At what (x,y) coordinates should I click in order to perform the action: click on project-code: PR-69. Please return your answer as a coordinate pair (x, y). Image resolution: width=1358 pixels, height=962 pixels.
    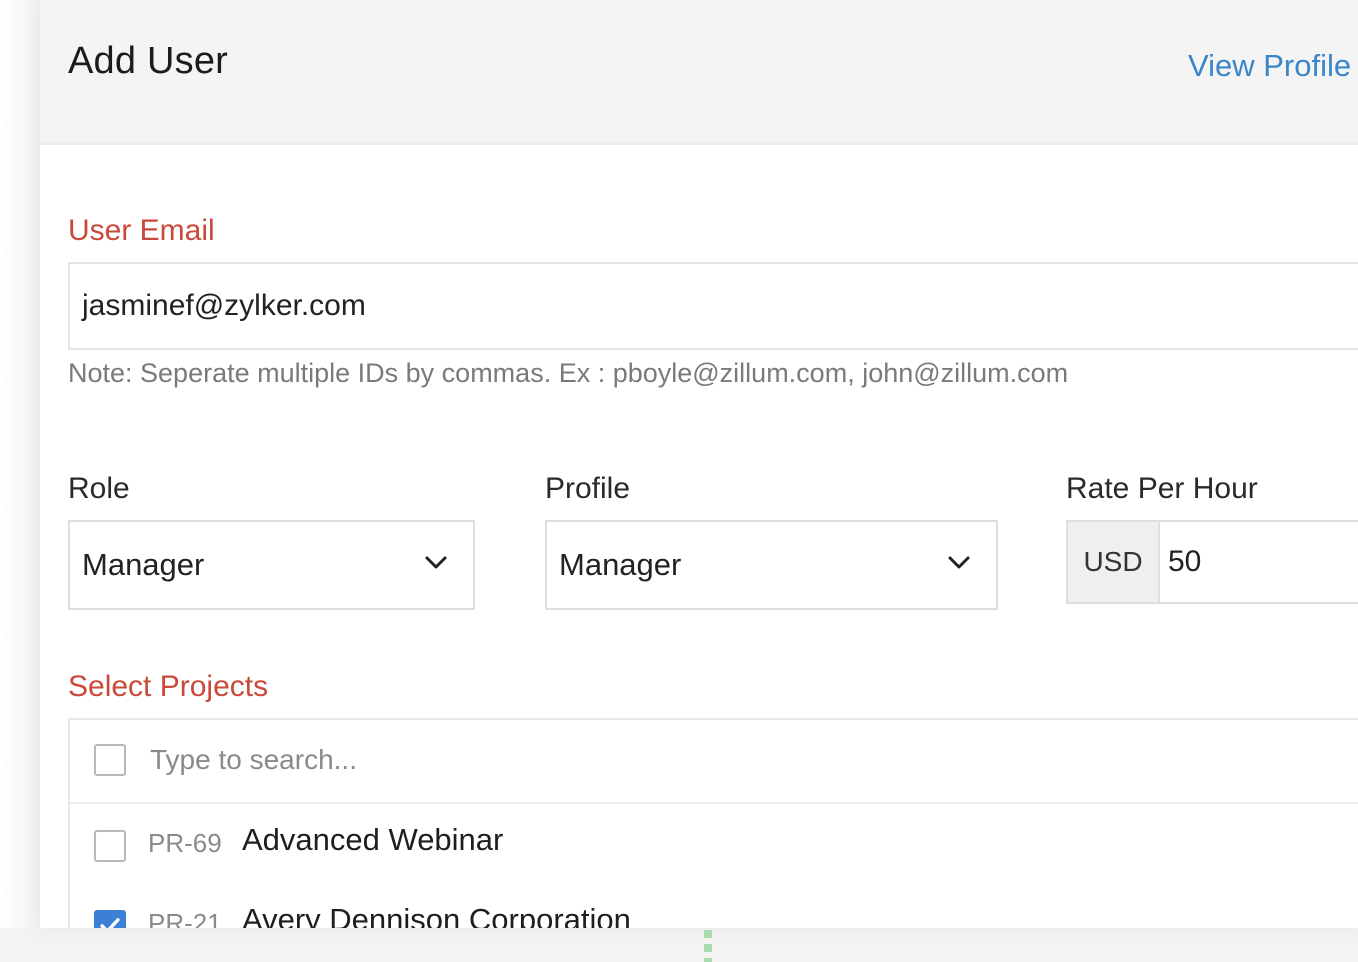
    Looking at the image, I should click on (185, 843).